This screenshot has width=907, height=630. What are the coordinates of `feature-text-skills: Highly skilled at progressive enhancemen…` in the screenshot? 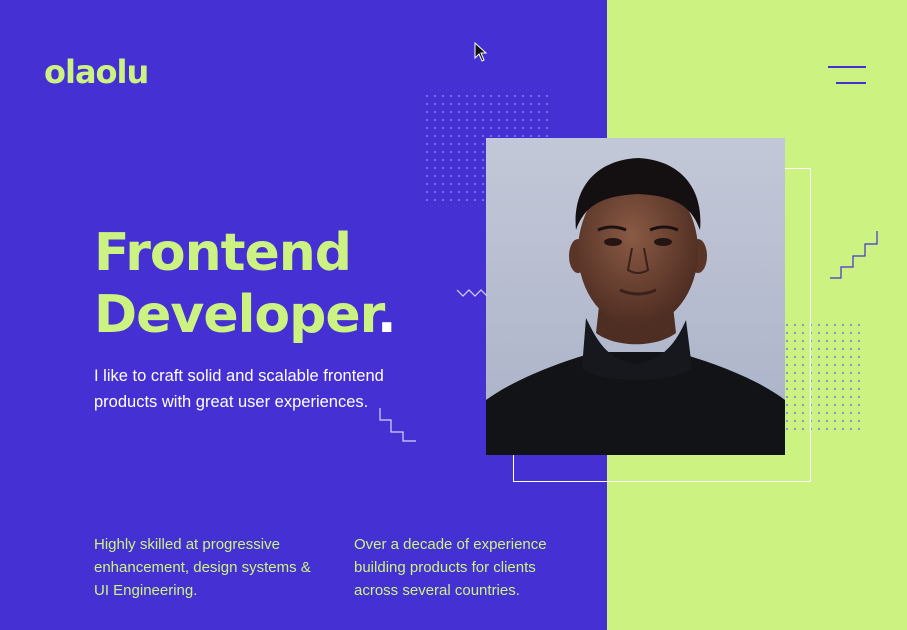 It's located at (202, 567).